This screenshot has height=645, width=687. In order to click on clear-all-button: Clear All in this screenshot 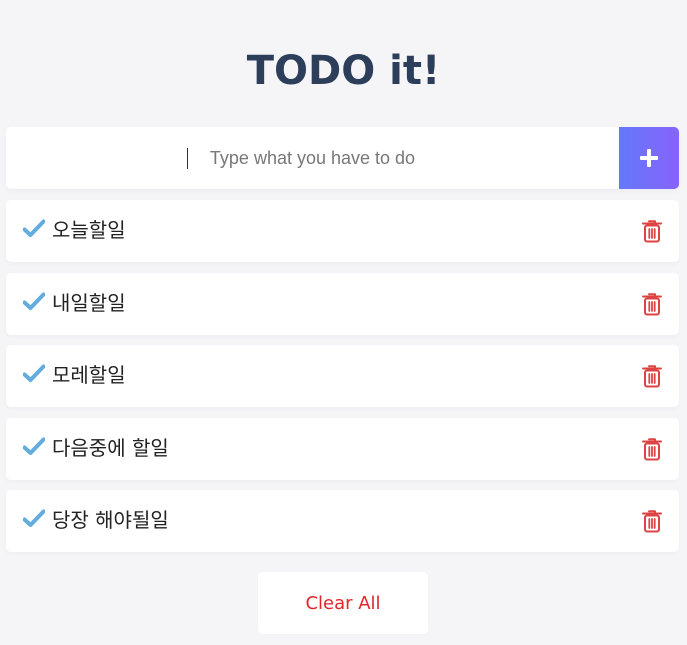, I will do `click(343, 603)`.